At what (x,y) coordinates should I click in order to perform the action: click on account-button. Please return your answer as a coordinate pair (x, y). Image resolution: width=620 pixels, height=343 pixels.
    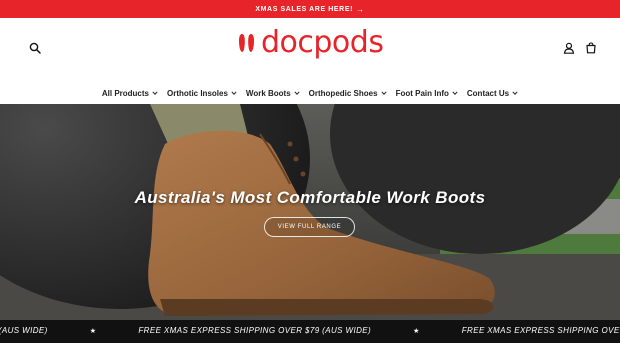
    Looking at the image, I should click on (569, 48).